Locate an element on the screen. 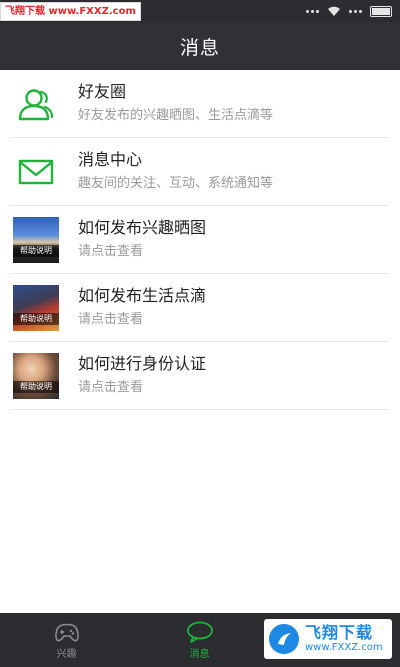 This screenshot has width=400, height=667. status-bar: 飞翔下载 www.FXXZ.com is located at coordinates (200, 11).